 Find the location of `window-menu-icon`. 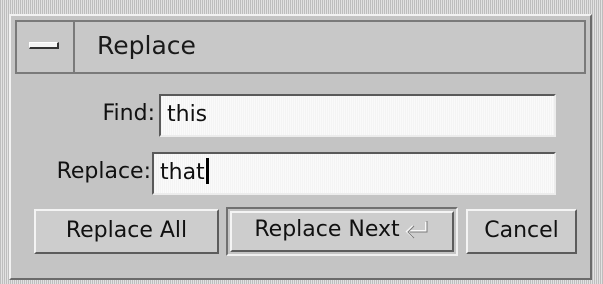

window-menu-icon is located at coordinates (44, 45).